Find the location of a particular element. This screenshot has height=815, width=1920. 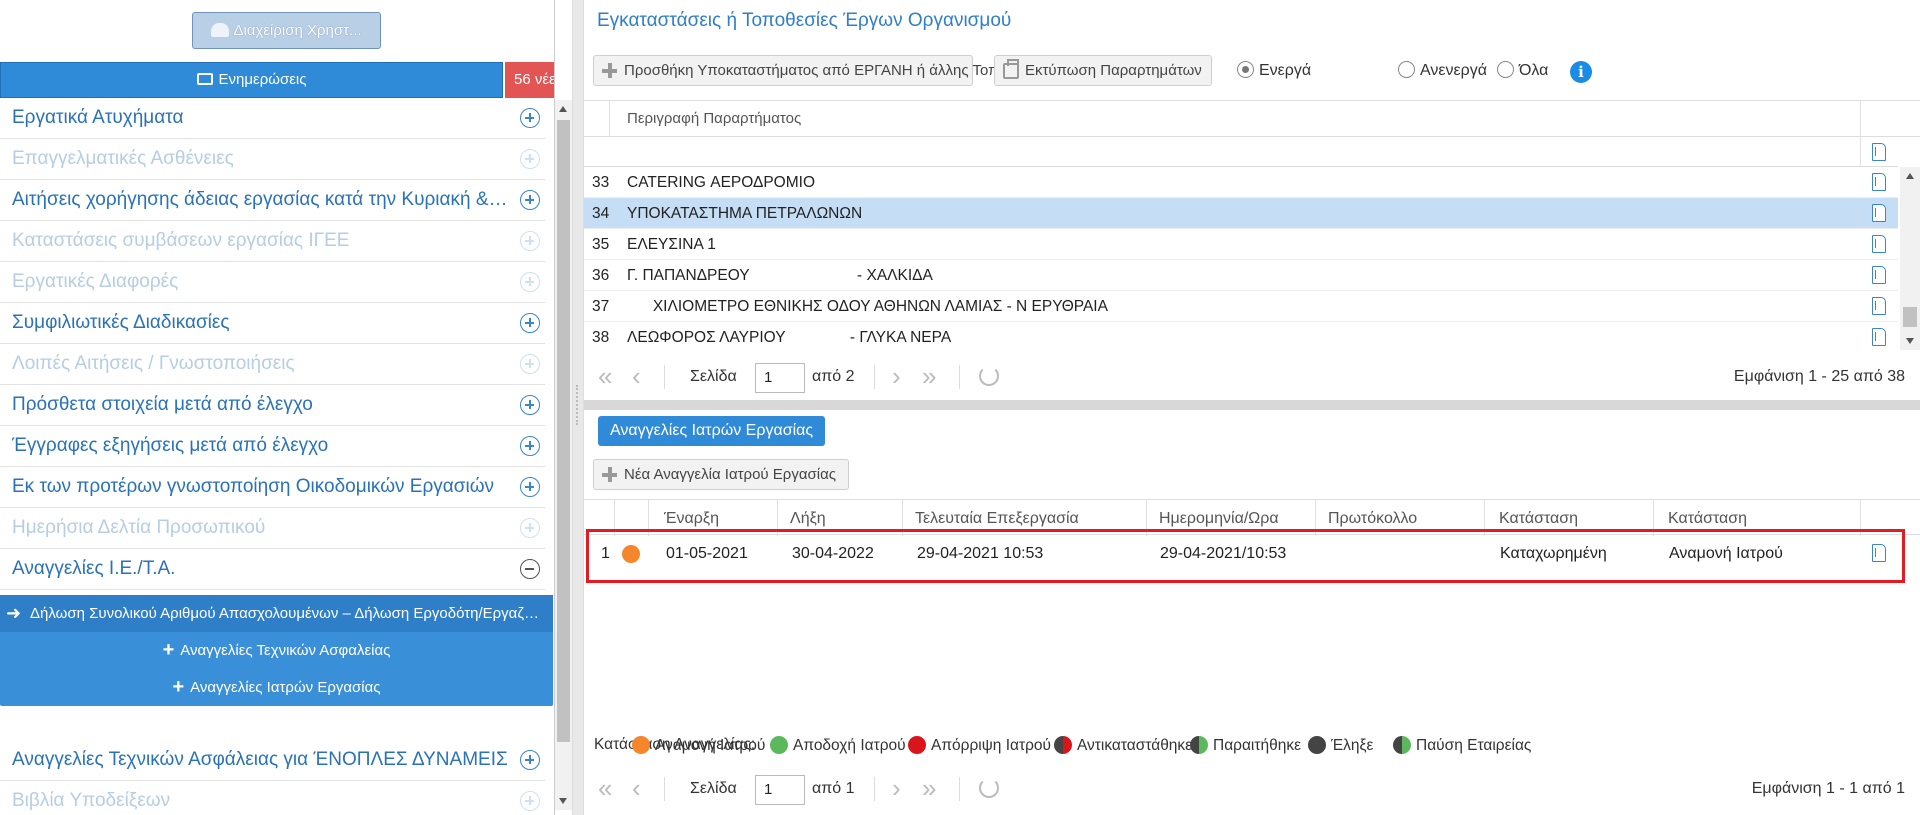

tab-occupational-doctors: Αναγγελίες Ιατρών Εργασίας is located at coordinates (712, 431).